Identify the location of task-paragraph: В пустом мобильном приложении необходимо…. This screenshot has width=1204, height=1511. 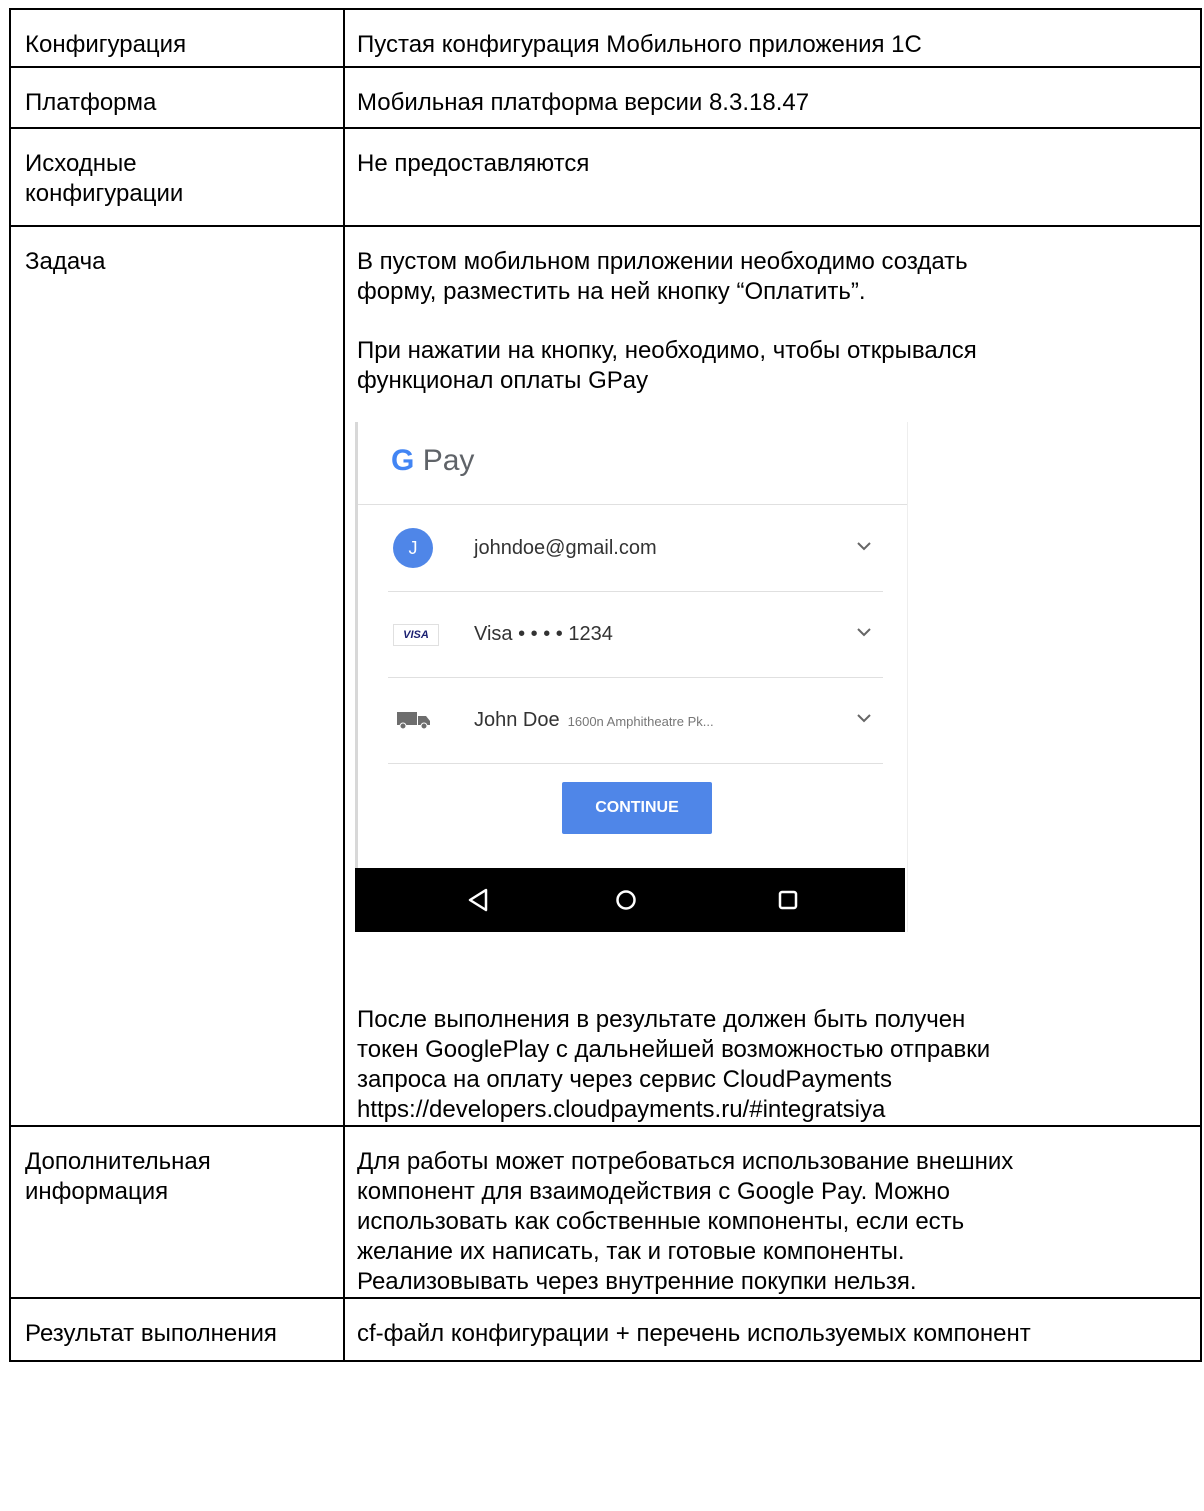
(662, 276).